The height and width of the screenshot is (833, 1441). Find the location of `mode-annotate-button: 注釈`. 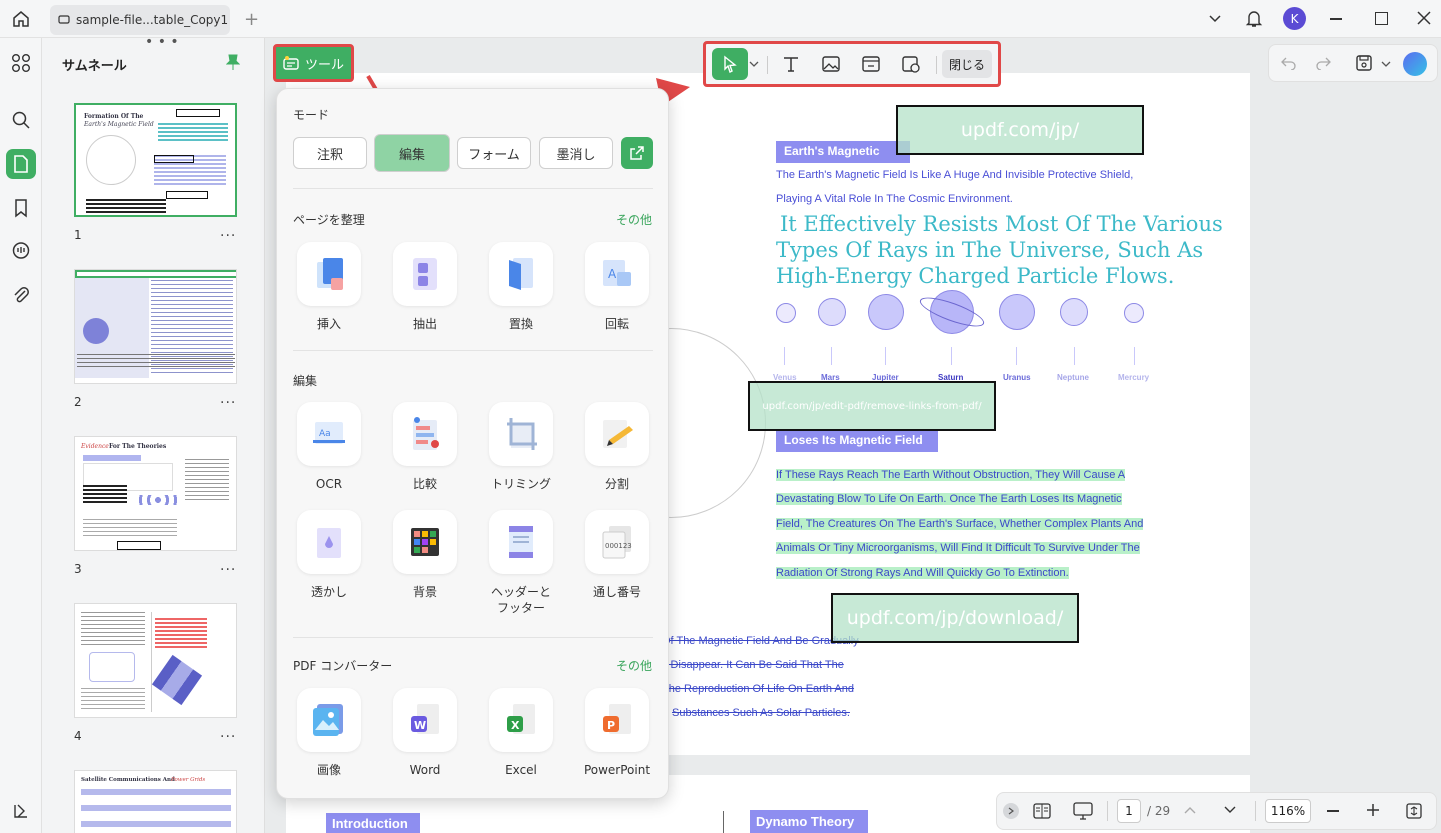

mode-annotate-button: 注釈 is located at coordinates (330, 153).